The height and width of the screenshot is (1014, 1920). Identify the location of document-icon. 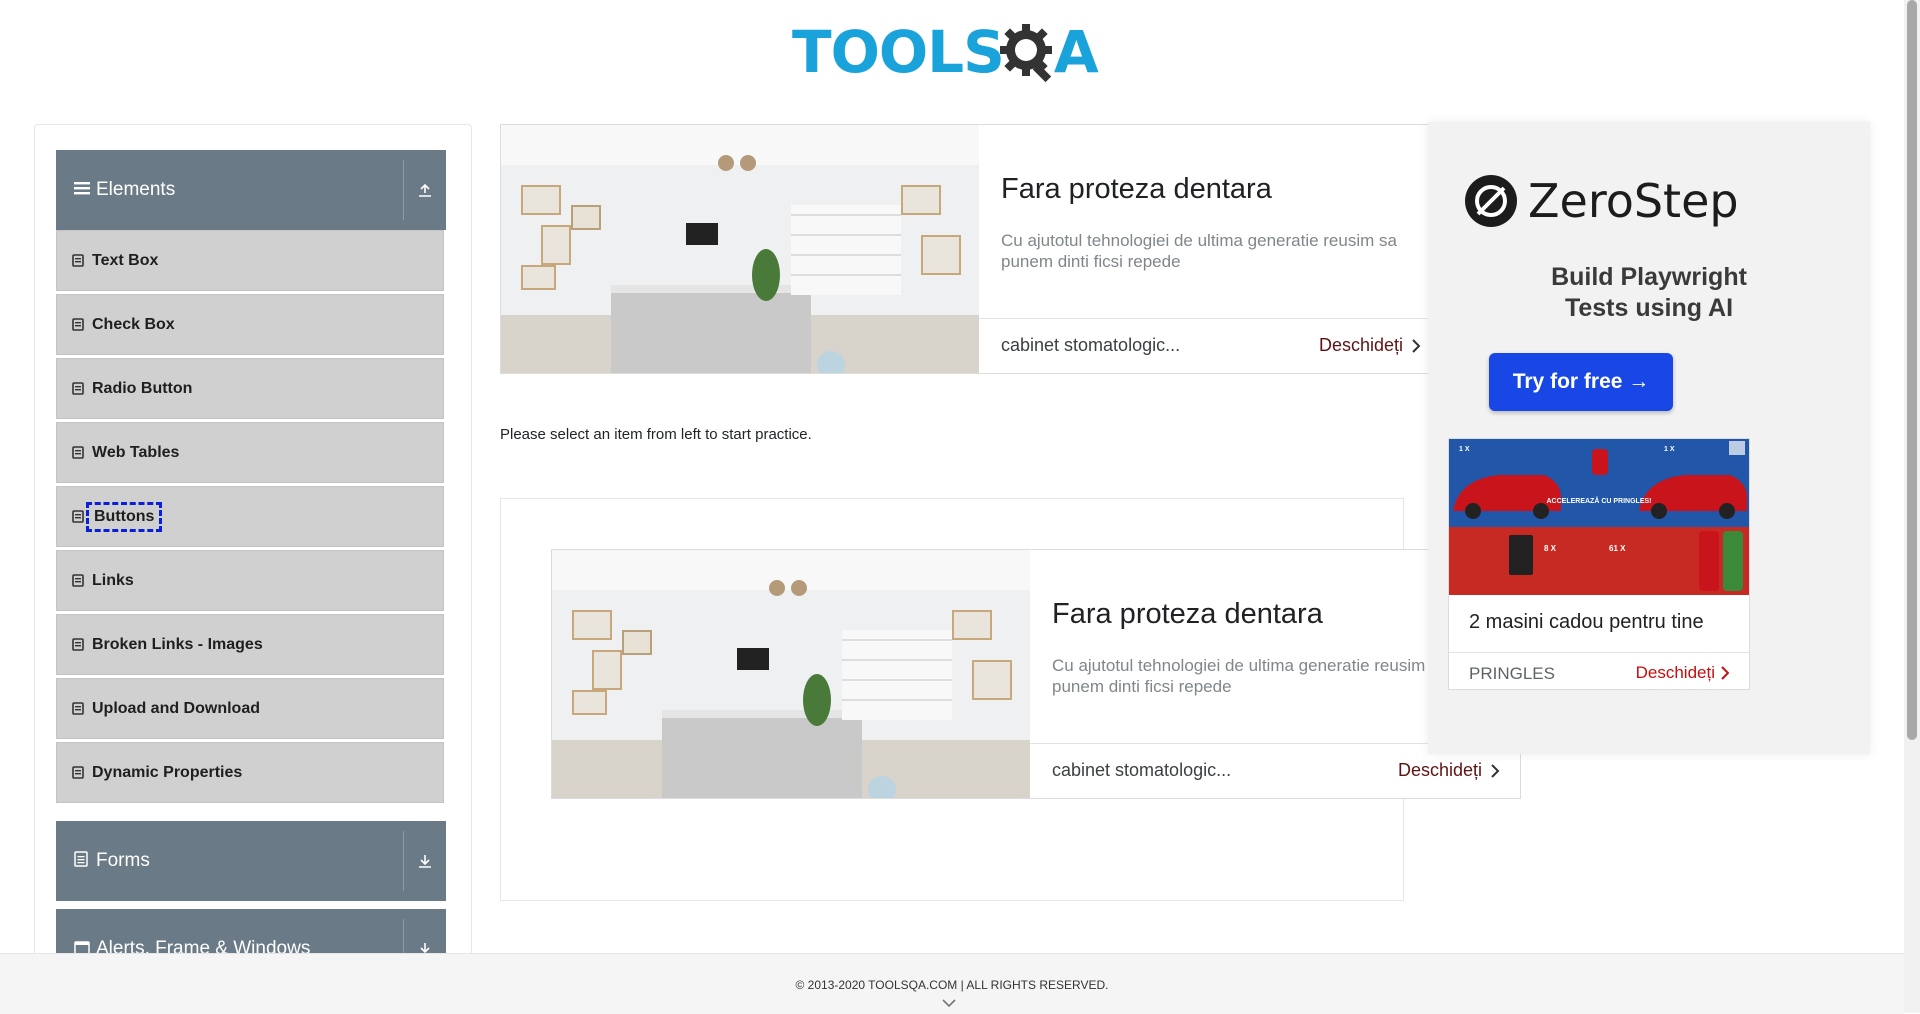
(83, 861).